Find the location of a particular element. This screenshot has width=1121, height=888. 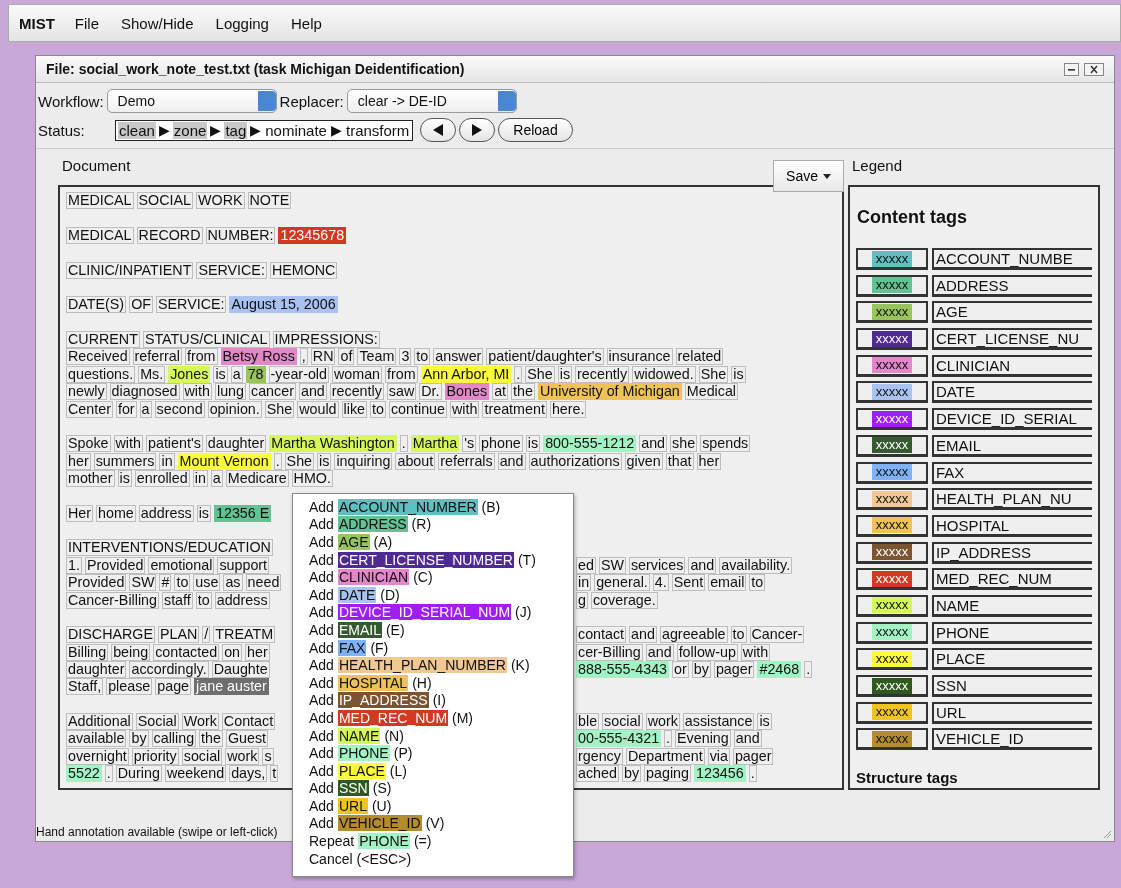

word-token: Work is located at coordinates (200, 722).